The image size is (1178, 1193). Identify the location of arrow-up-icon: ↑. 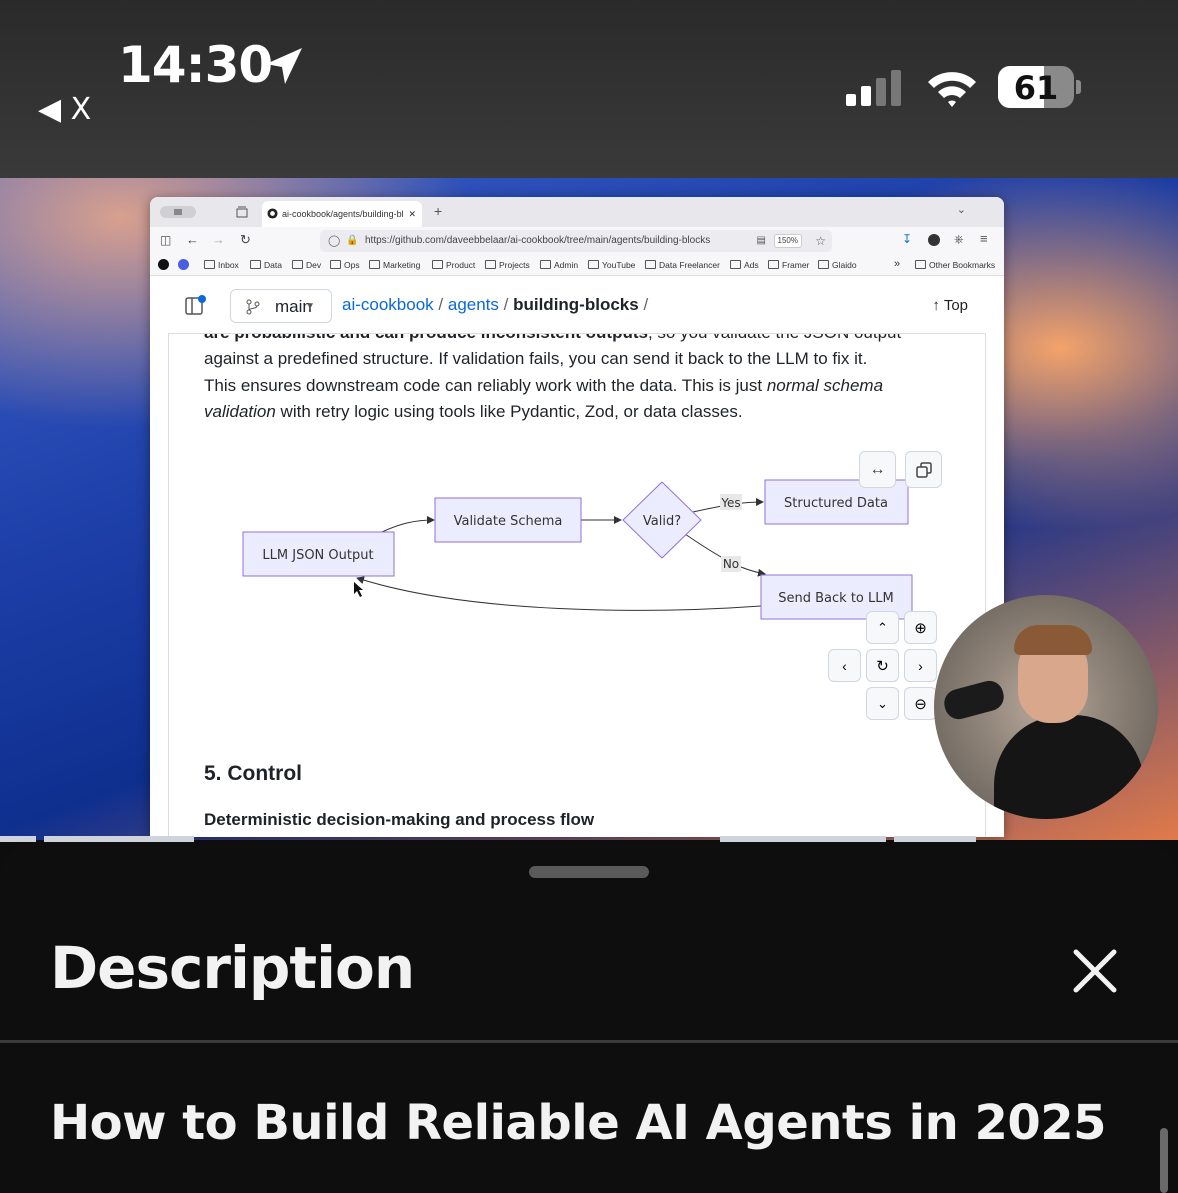
(936, 305).